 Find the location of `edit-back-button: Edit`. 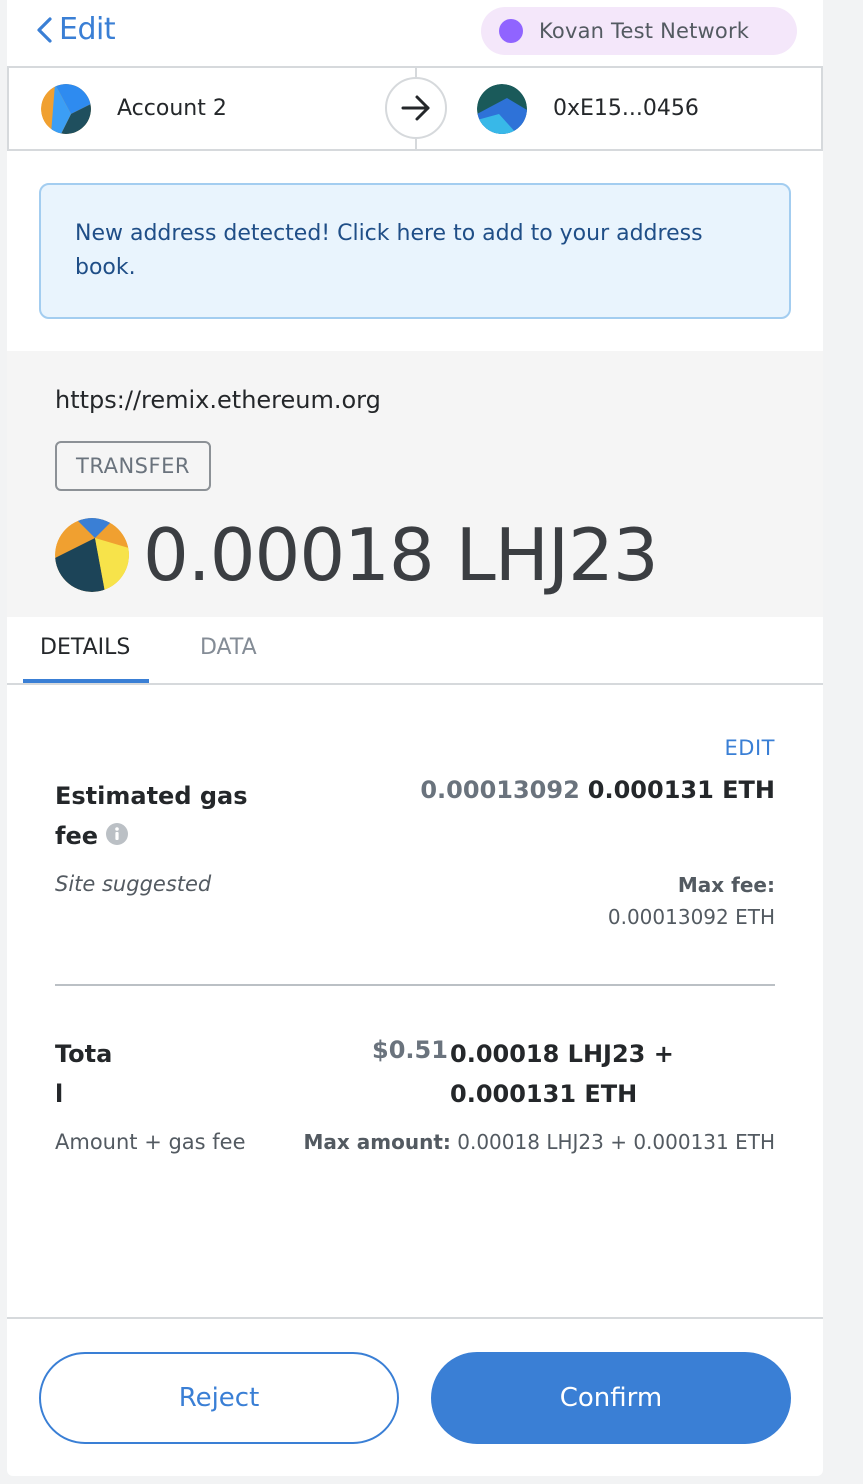

edit-back-button: Edit is located at coordinates (74, 29).